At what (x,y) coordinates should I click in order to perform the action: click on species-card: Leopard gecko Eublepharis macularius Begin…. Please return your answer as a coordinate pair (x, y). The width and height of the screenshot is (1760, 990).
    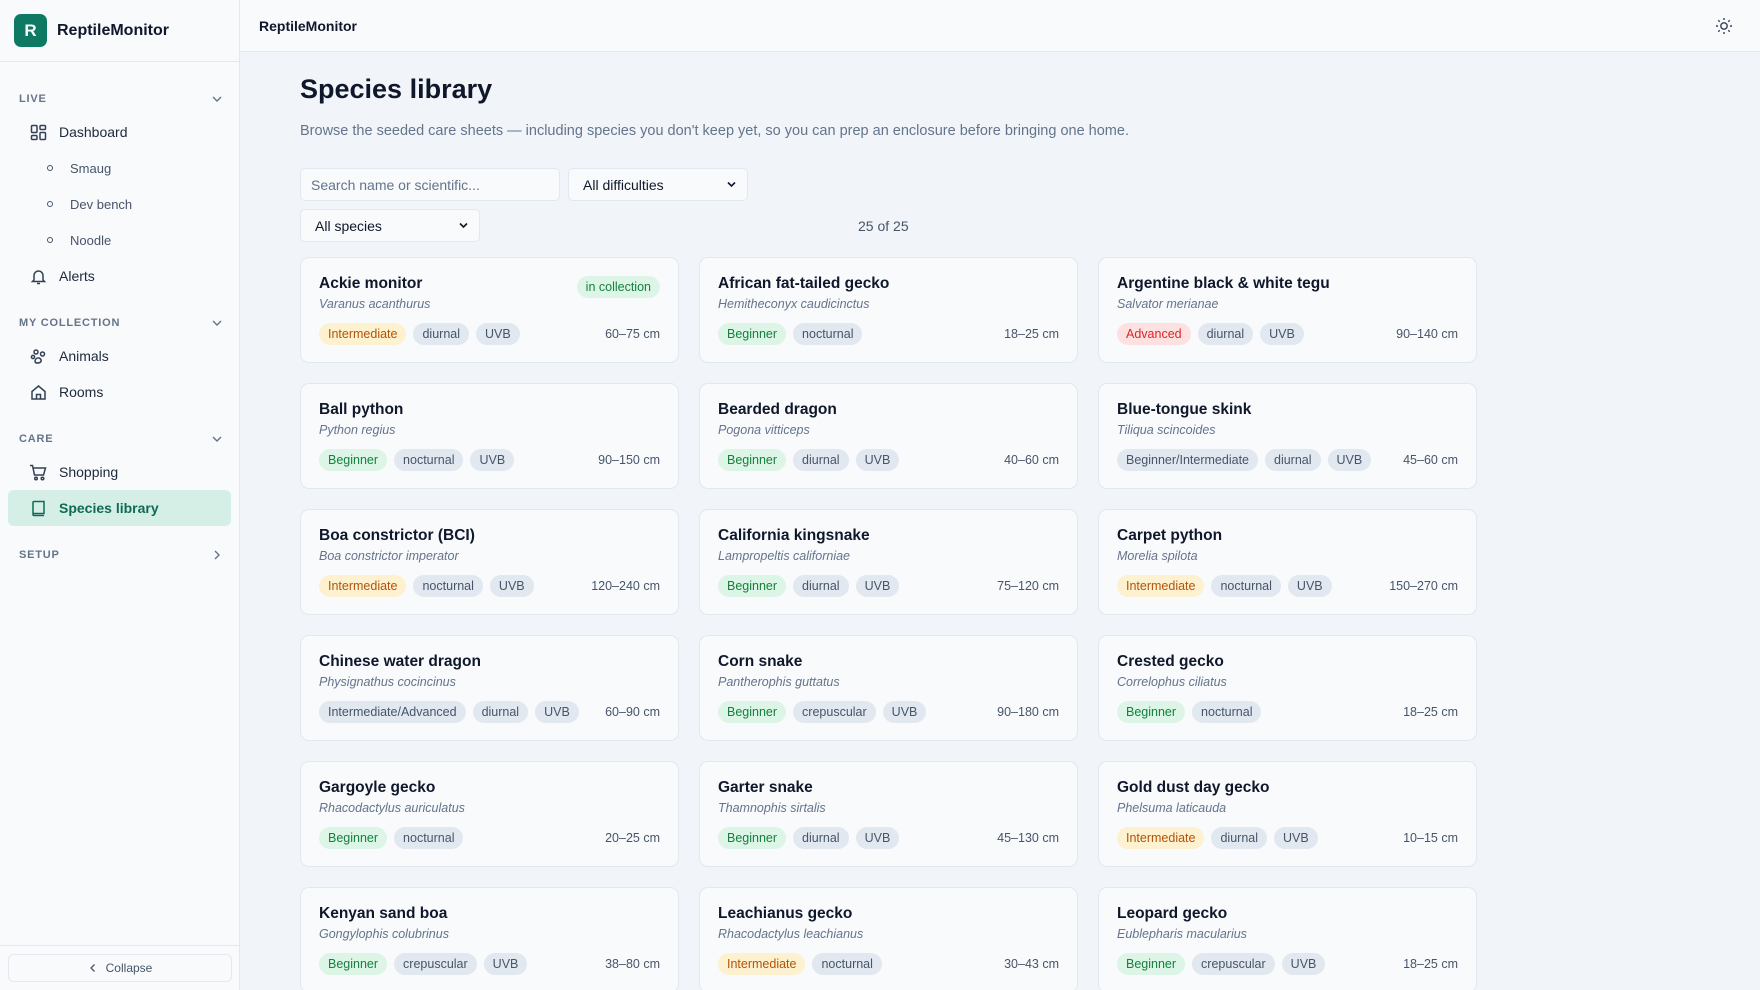
    Looking at the image, I should click on (1287, 938).